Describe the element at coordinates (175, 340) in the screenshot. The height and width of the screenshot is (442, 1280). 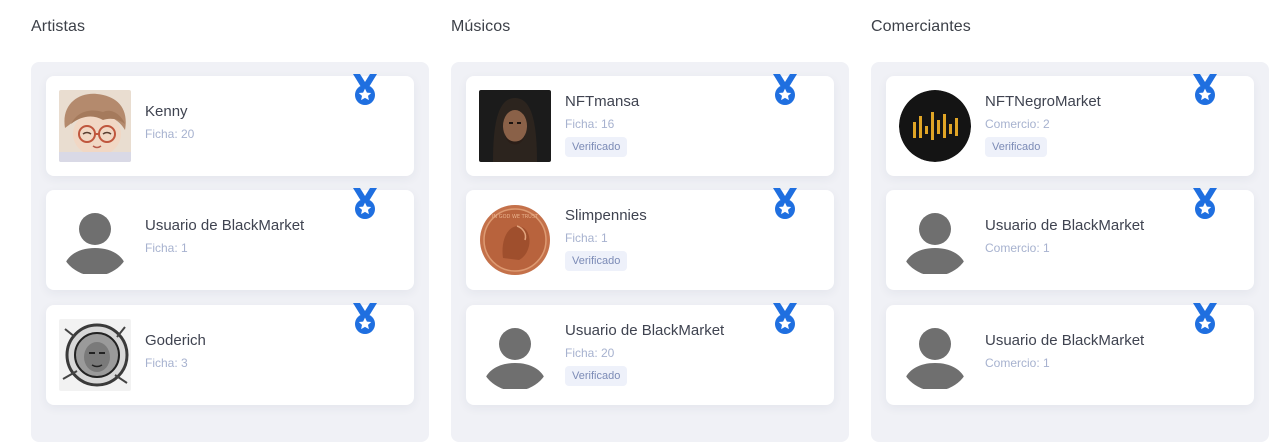
I see `user-name: Goderich` at that location.